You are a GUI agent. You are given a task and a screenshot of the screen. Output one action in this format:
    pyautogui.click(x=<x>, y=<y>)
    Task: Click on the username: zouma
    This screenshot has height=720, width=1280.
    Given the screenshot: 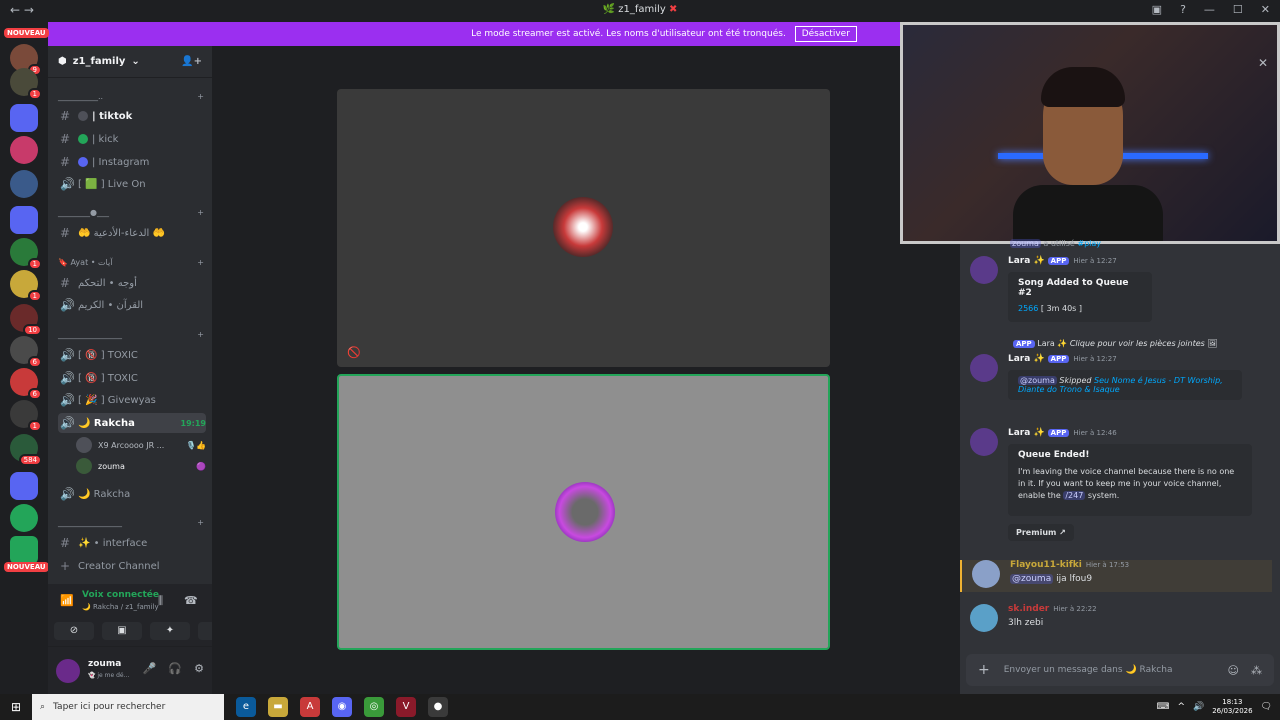 What is the action you would take?
    pyautogui.click(x=104, y=664)
    